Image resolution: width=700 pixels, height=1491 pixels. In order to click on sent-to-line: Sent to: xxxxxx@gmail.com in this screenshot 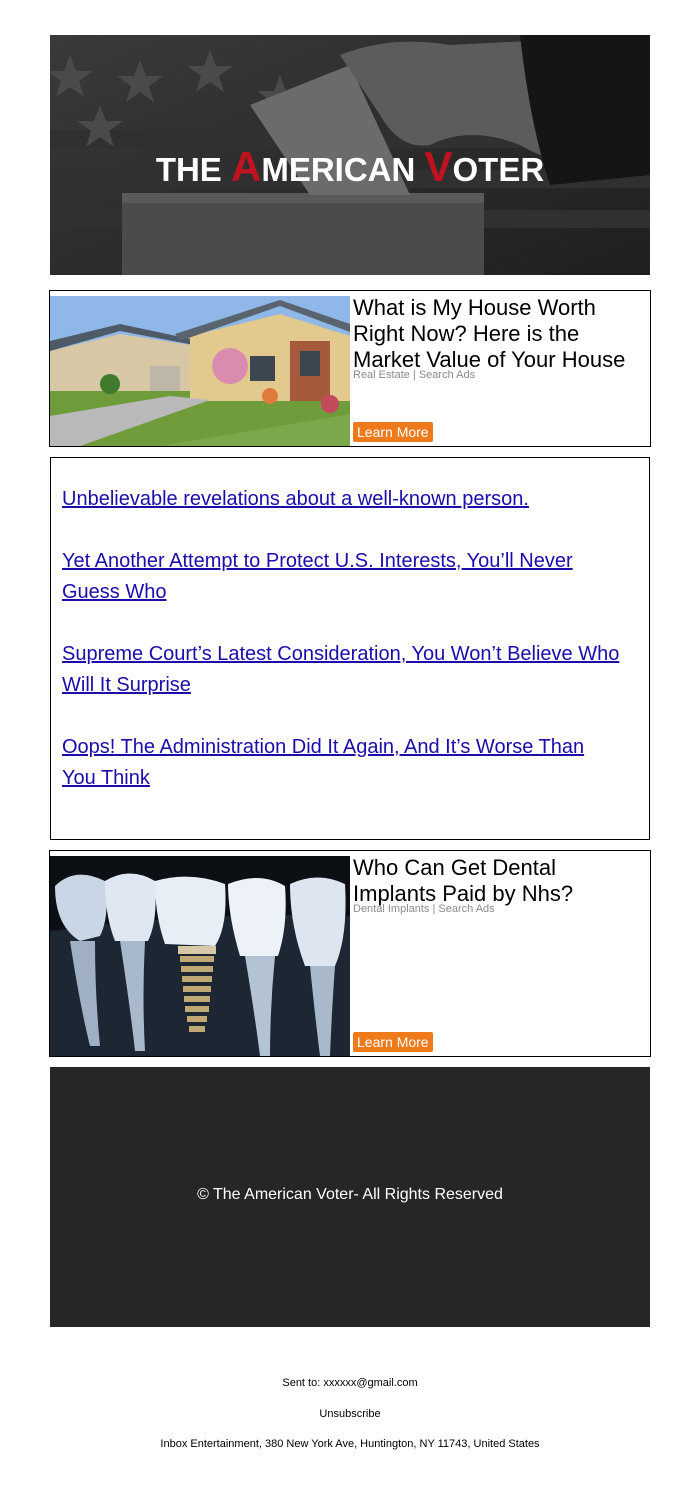, I will do `click(350, 1383)`.